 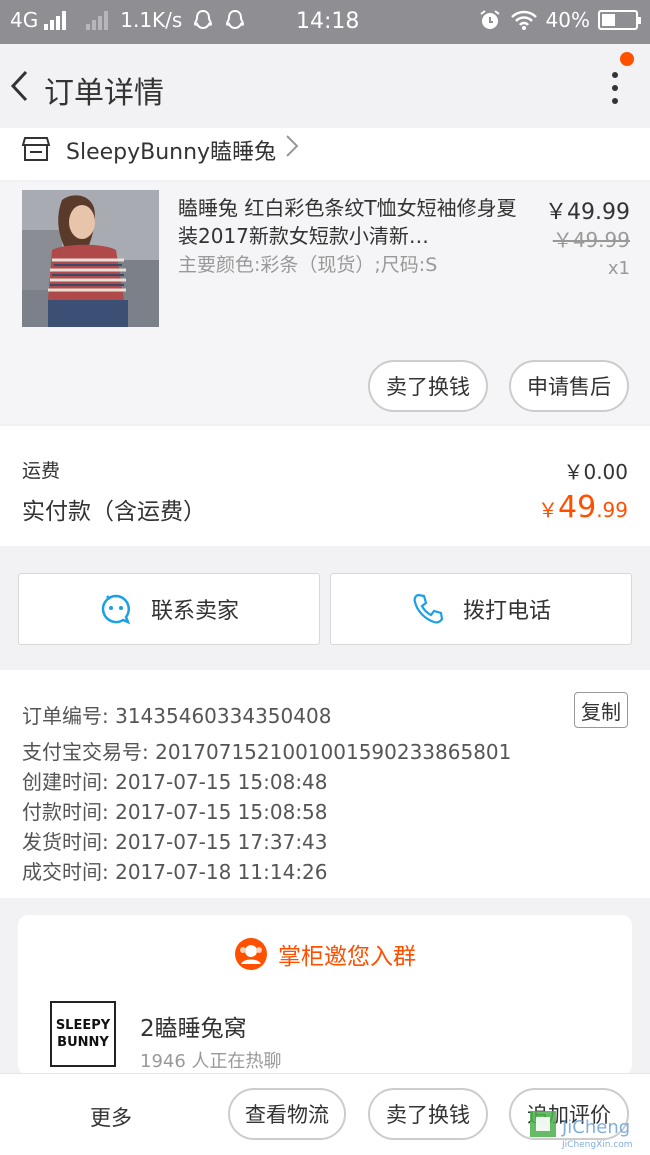 I want to click on call-button: 拨打电话, so click(x=481, y=609).